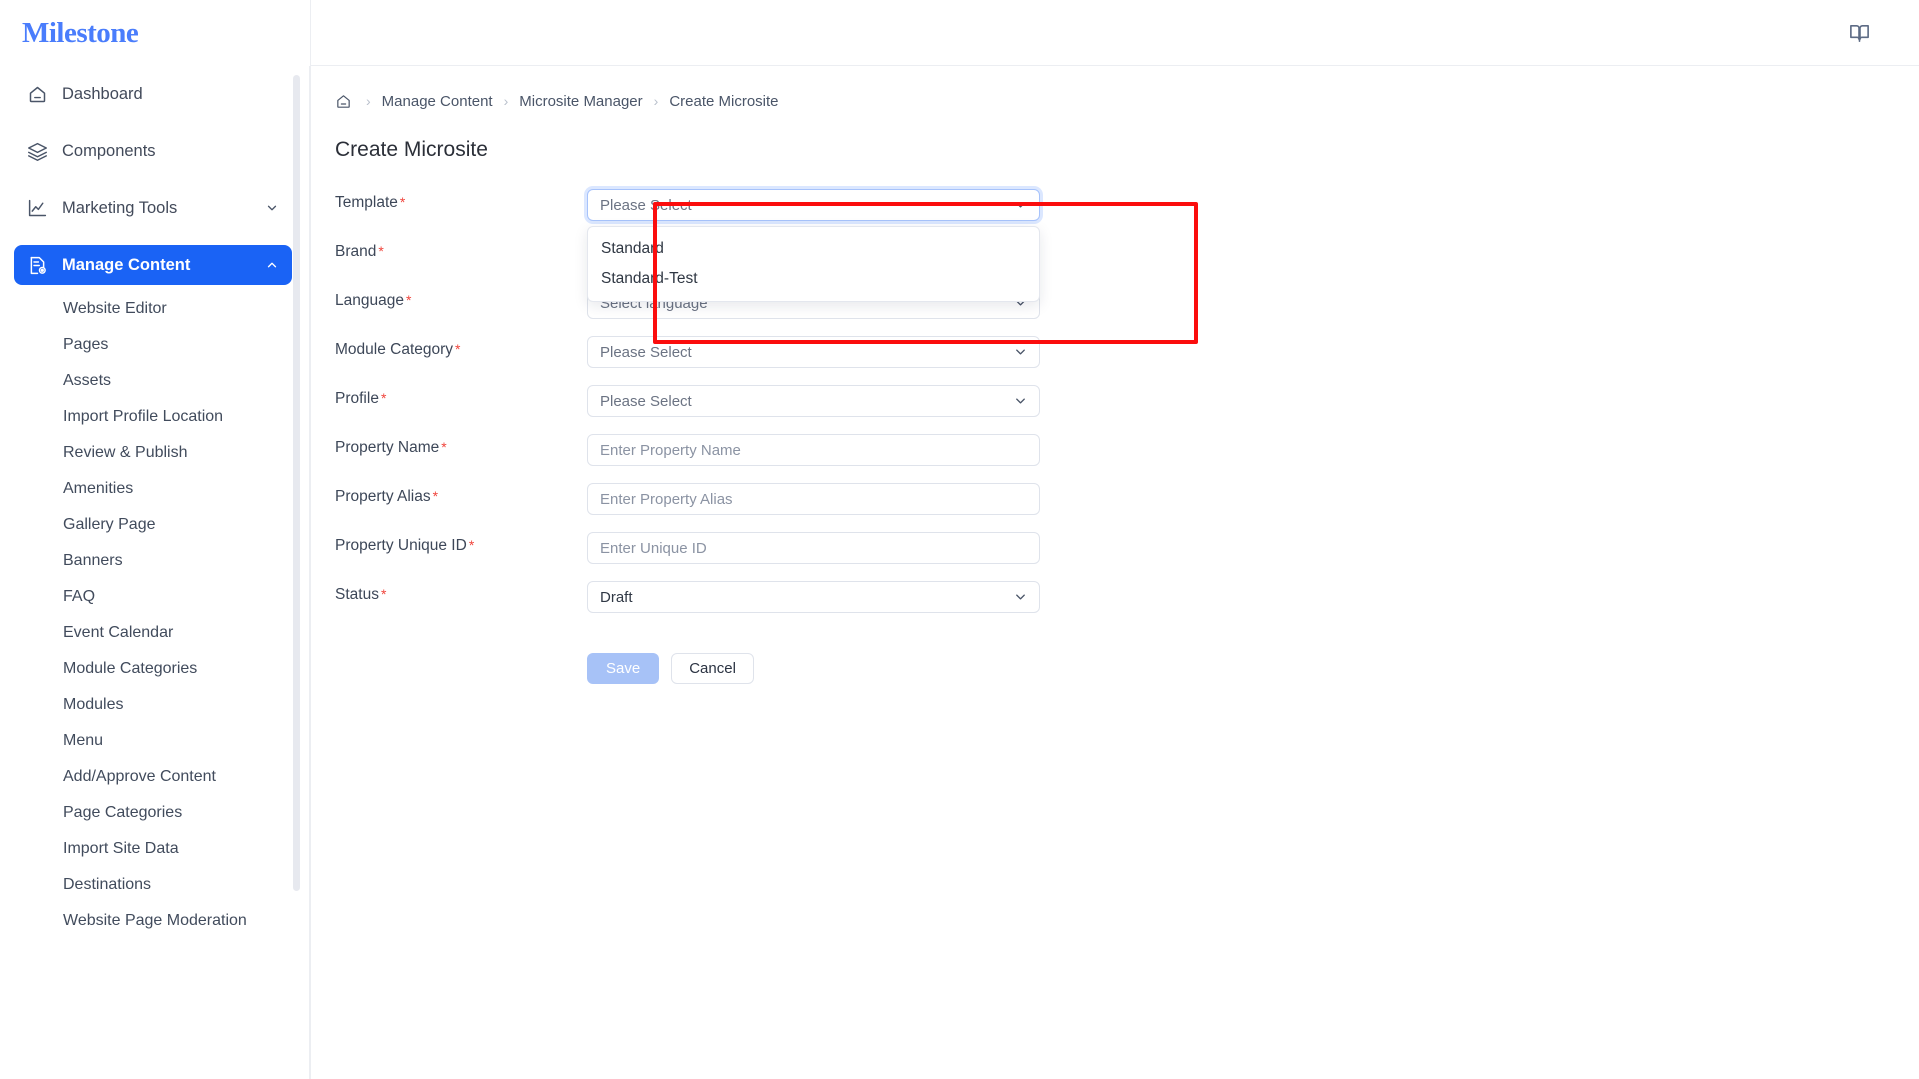 The image size is (1919, 1079). I want to click on brand-logo-text: Milestone, so click(80, 32).